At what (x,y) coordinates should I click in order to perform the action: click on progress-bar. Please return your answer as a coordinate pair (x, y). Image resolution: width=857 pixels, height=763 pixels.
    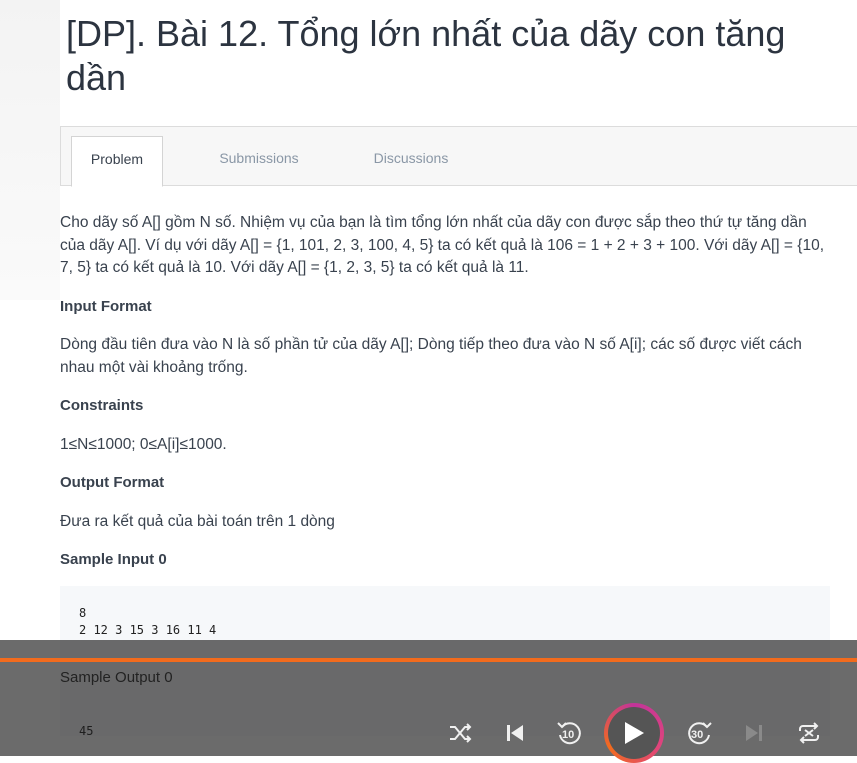
    Looking at the image, I should click on (428, 660).